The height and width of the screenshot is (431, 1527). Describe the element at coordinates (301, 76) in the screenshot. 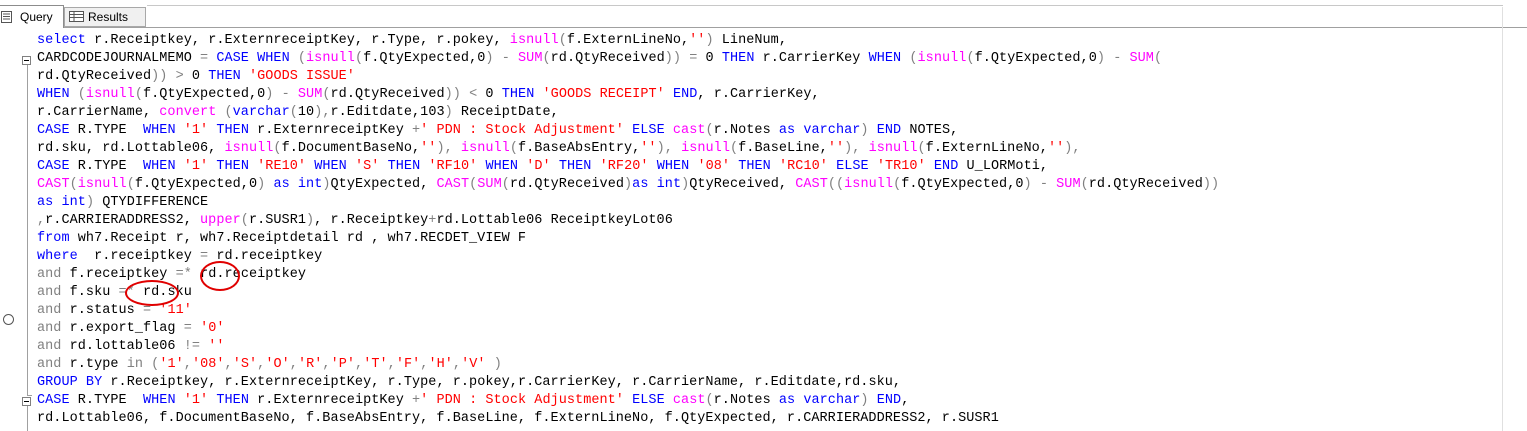

I see `code-token: 'GOODS ISSUE'` at that location.